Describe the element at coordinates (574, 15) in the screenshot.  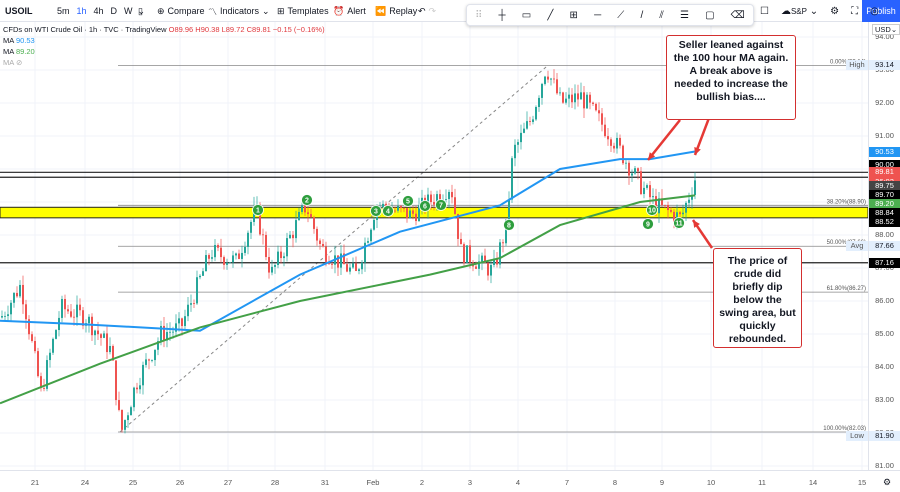
I see `fib-grid-icon: ⊞` at that location.